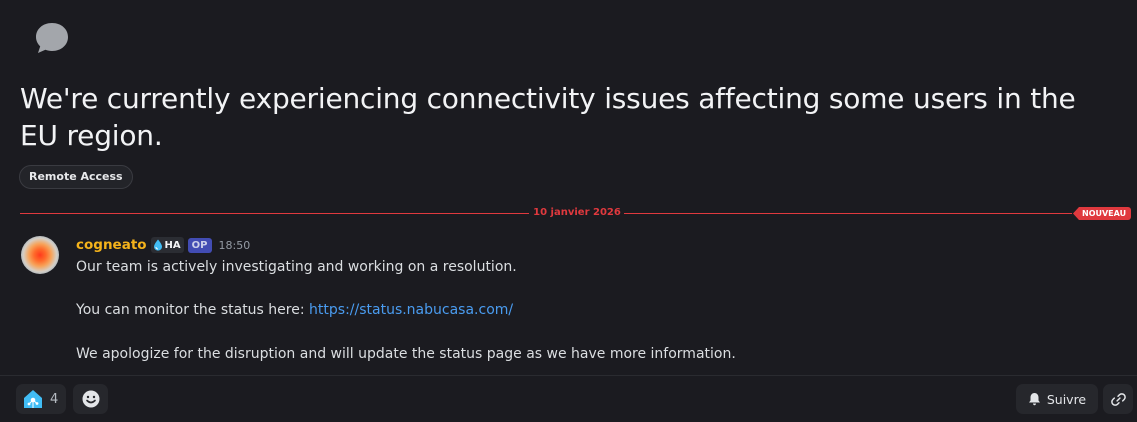 Image resolution: width=1137 pixels, height=422 pixels. Describe the element at coordinates (54, 399) in the screenshot. I see `reaction-count: 4` at that location.